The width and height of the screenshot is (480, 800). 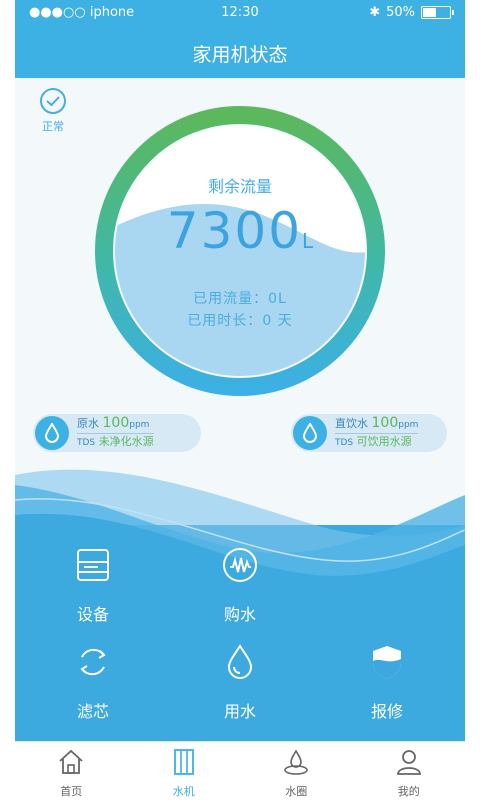 I want to click on grid-buy-water-label: 购水, so click(x=239, y=614).